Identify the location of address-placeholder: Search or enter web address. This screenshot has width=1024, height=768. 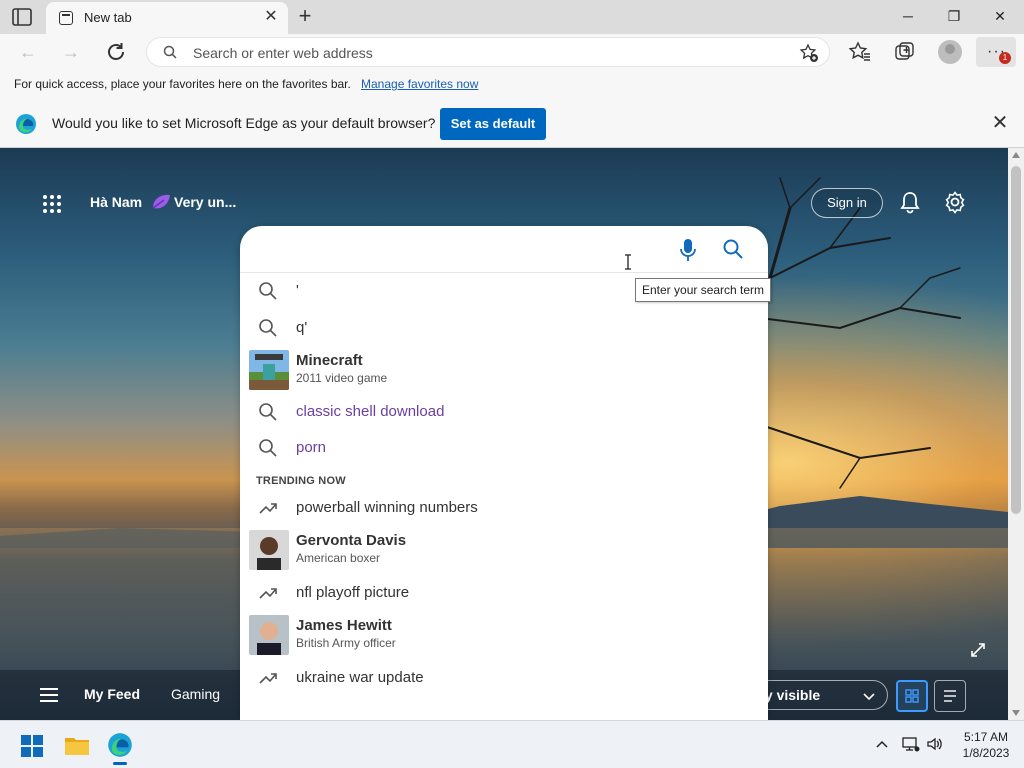
(283, 53).